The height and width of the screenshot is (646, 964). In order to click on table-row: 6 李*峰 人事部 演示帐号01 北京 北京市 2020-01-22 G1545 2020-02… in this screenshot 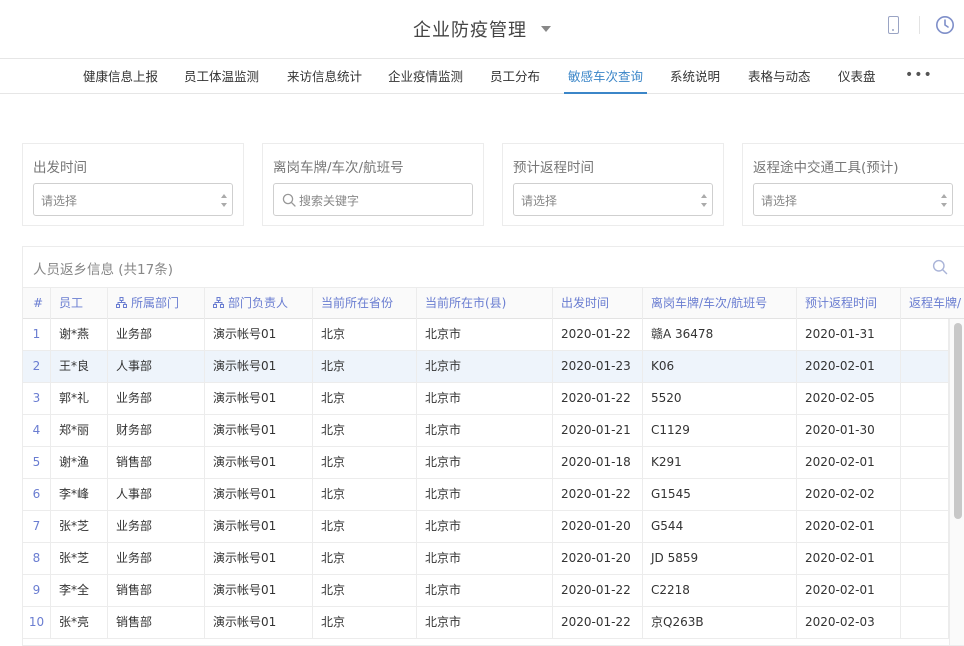, I will do `click(486, 495)`.